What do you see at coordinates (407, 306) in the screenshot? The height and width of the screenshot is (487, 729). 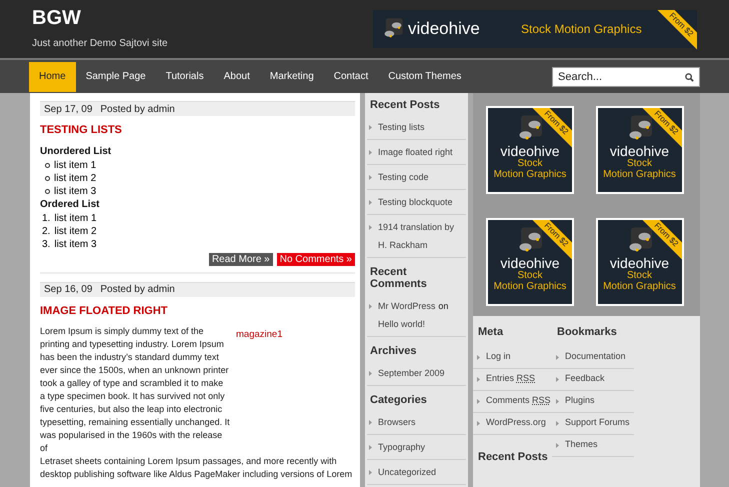 I see `comment-author-link: Mr WordPress` at bounding box center [407, 306].